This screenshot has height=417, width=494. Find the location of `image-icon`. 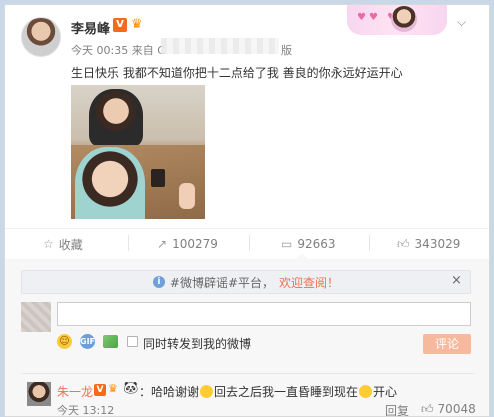

image-icon is located at coordinates (110, 341).